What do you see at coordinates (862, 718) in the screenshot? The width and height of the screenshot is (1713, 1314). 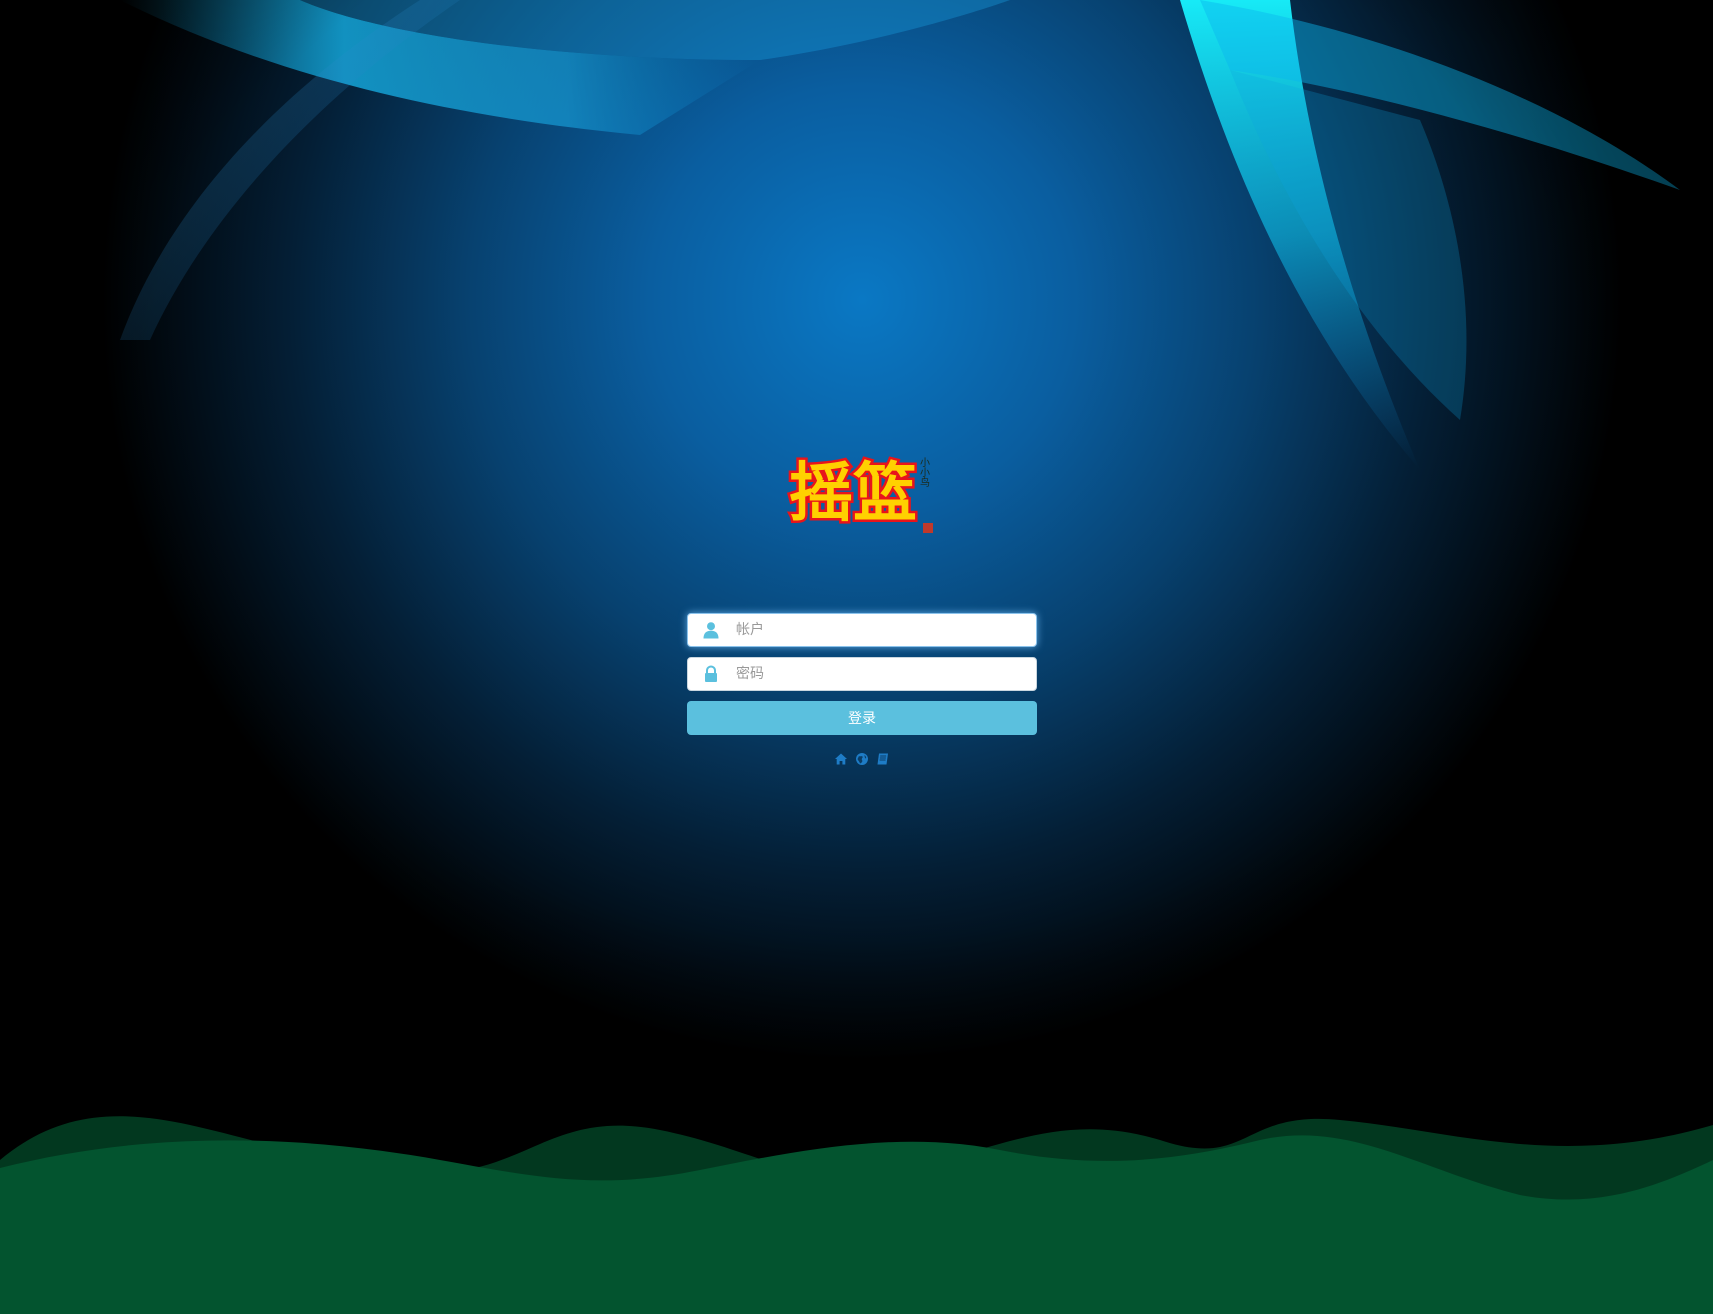 I see `login-button: 登录` at bounding box center [862, 718].